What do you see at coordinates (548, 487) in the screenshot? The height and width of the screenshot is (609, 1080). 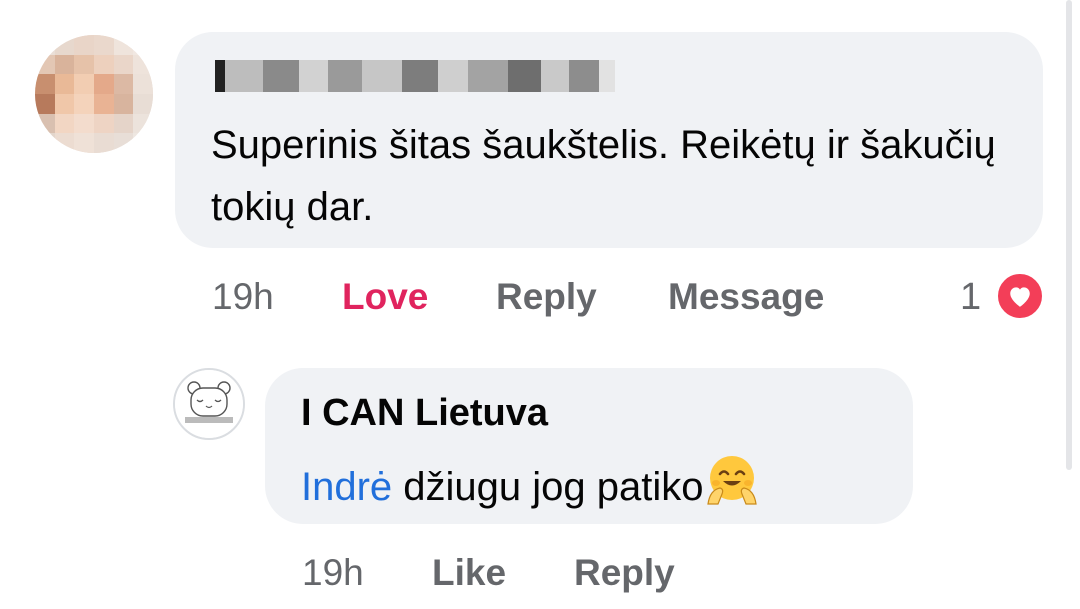 I see `reply-message: džiugu jog patiko` at bounding box center [548, 487].